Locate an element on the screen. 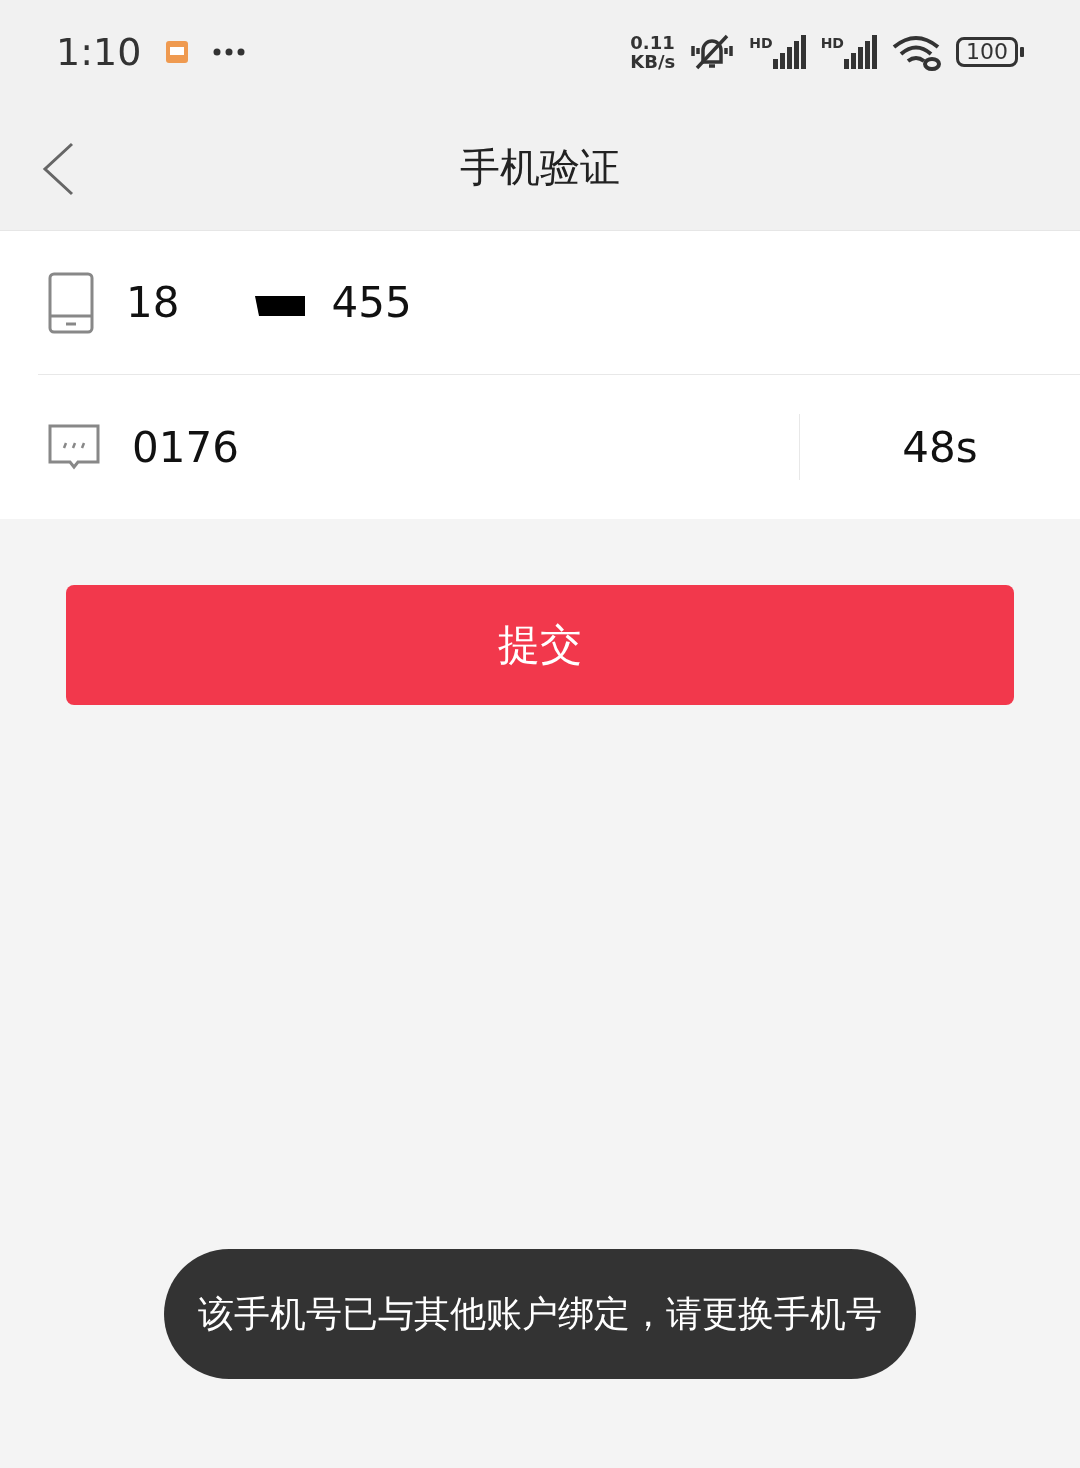 The width and height of the screenshot is (1080, 1468). net-speed: 0.11 is located at coordinates (653, 42).